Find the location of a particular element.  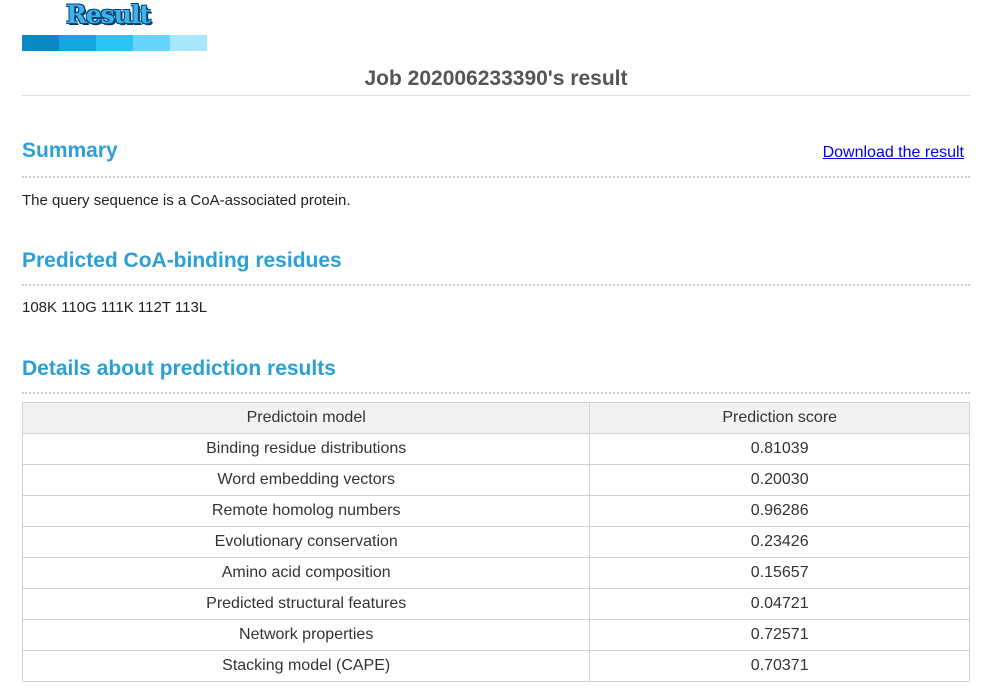

table-row: Evolutionary conservation 0.23426 is located at coordinates (495, 542).